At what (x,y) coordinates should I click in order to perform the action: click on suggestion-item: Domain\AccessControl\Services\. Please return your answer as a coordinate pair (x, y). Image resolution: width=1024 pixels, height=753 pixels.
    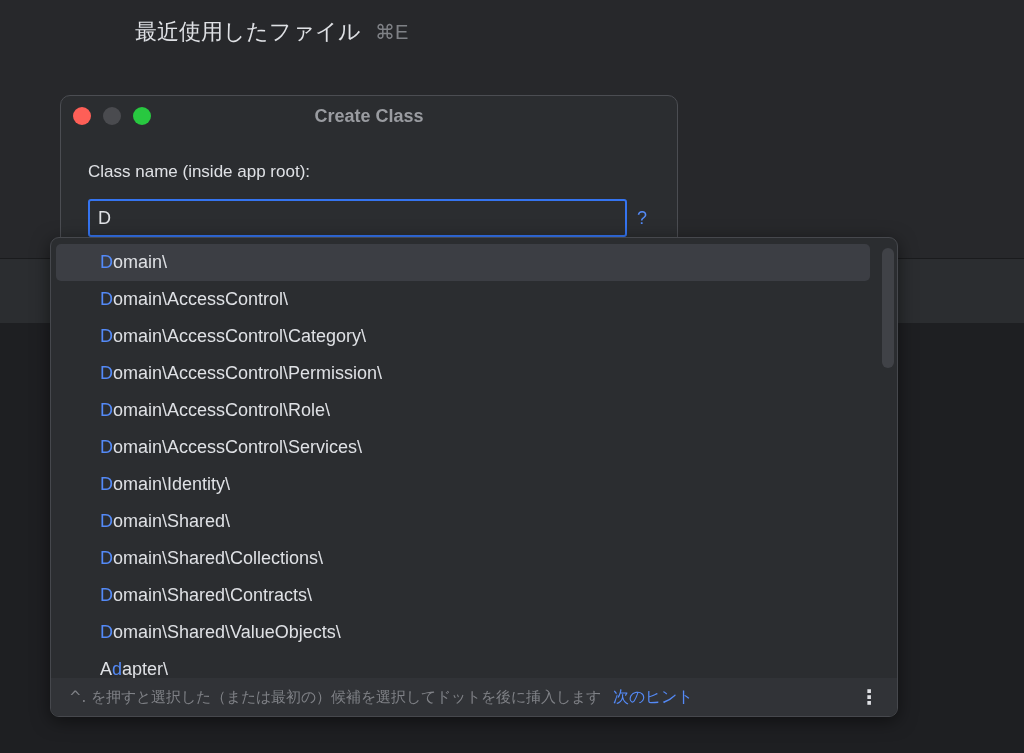
    Looking at the image, I should click on (463, 447).